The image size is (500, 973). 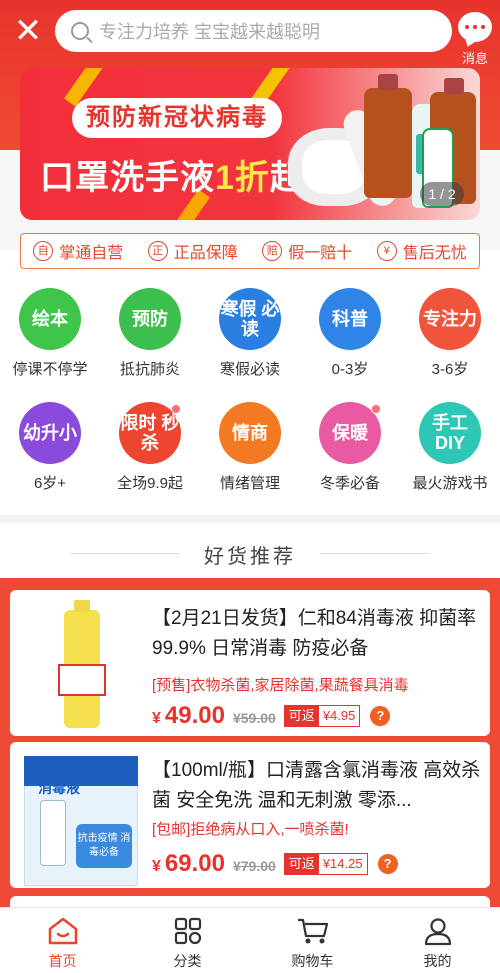 I want to click on guarantee-item: 赔假一赔十, so click(x=307, y=251).